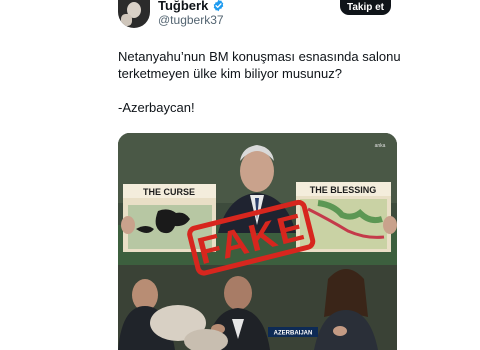  Describe the element at coordinates (230, 73) in the screenshot. I see `tweet-text-line: terketmeyen ülke kim biliyor musunuz?` at that location.